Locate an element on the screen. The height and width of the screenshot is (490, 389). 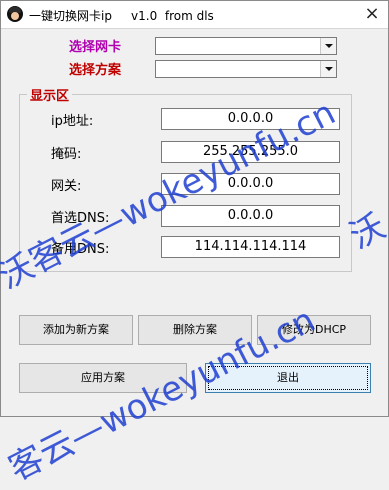
secondary-dns-field: 114.114.114.114 is located at coordinates (250, 247).